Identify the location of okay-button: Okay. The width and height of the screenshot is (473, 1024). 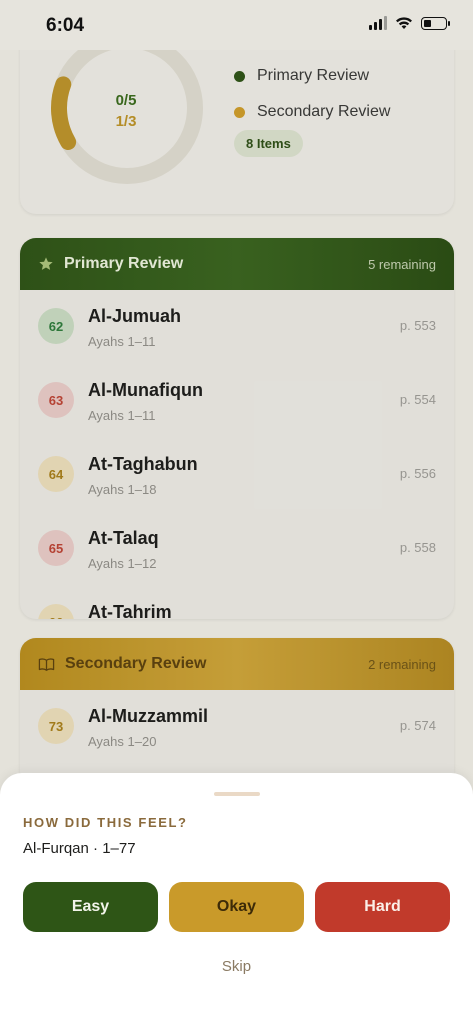
(236, 907).